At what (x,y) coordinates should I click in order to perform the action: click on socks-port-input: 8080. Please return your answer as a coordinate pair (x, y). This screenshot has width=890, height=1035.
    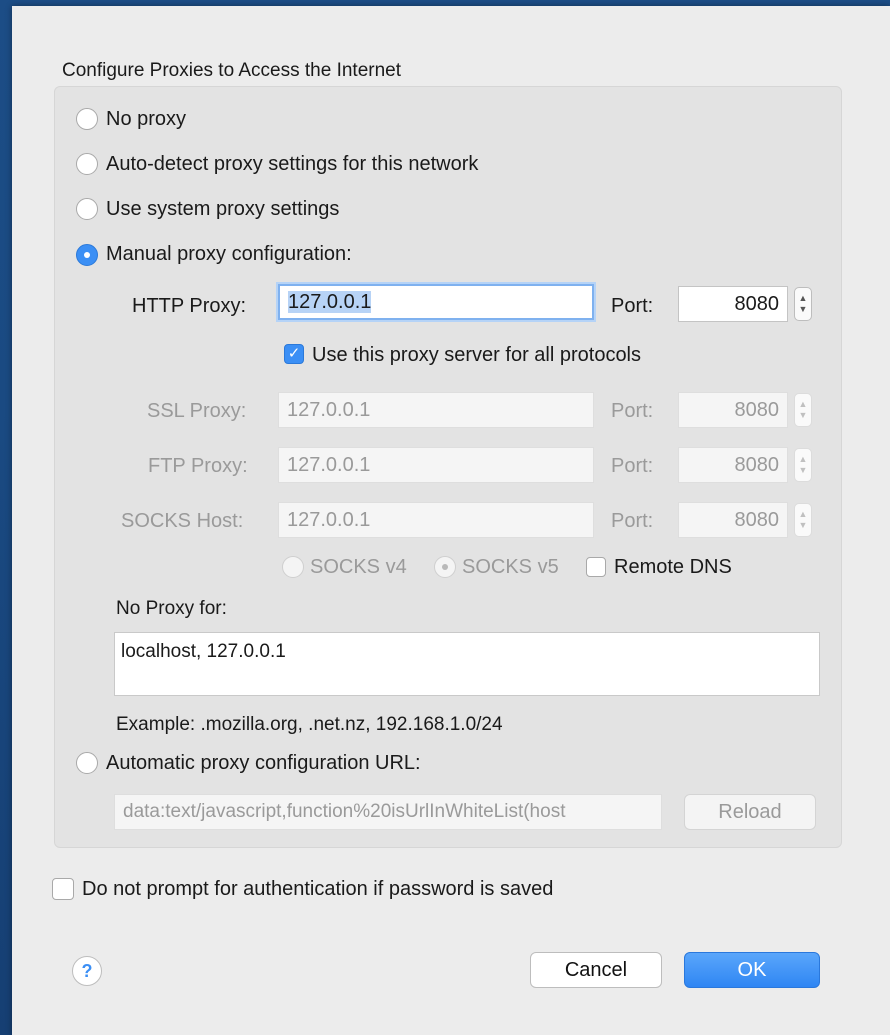
    Looking at the image, I should click on (733, 520).